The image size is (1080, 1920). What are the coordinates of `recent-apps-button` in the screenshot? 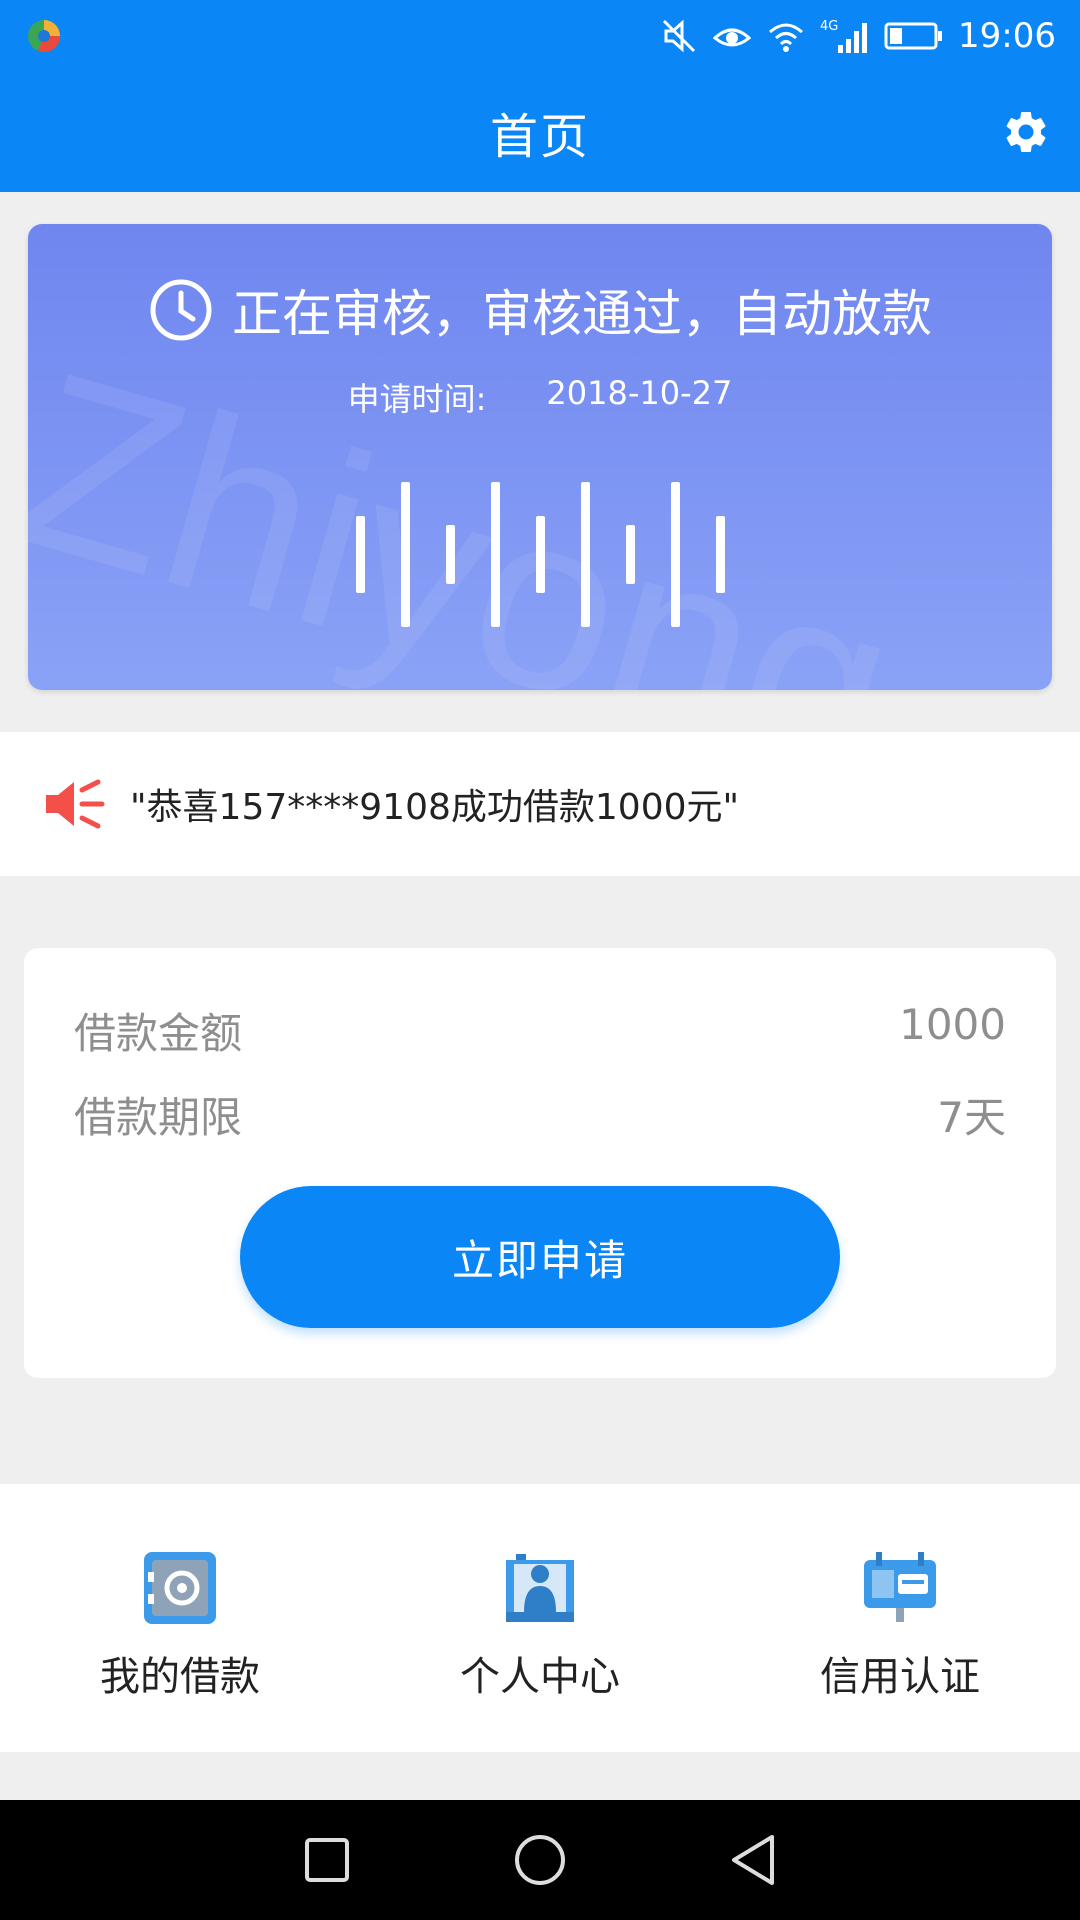 It's located at (327, 1860).